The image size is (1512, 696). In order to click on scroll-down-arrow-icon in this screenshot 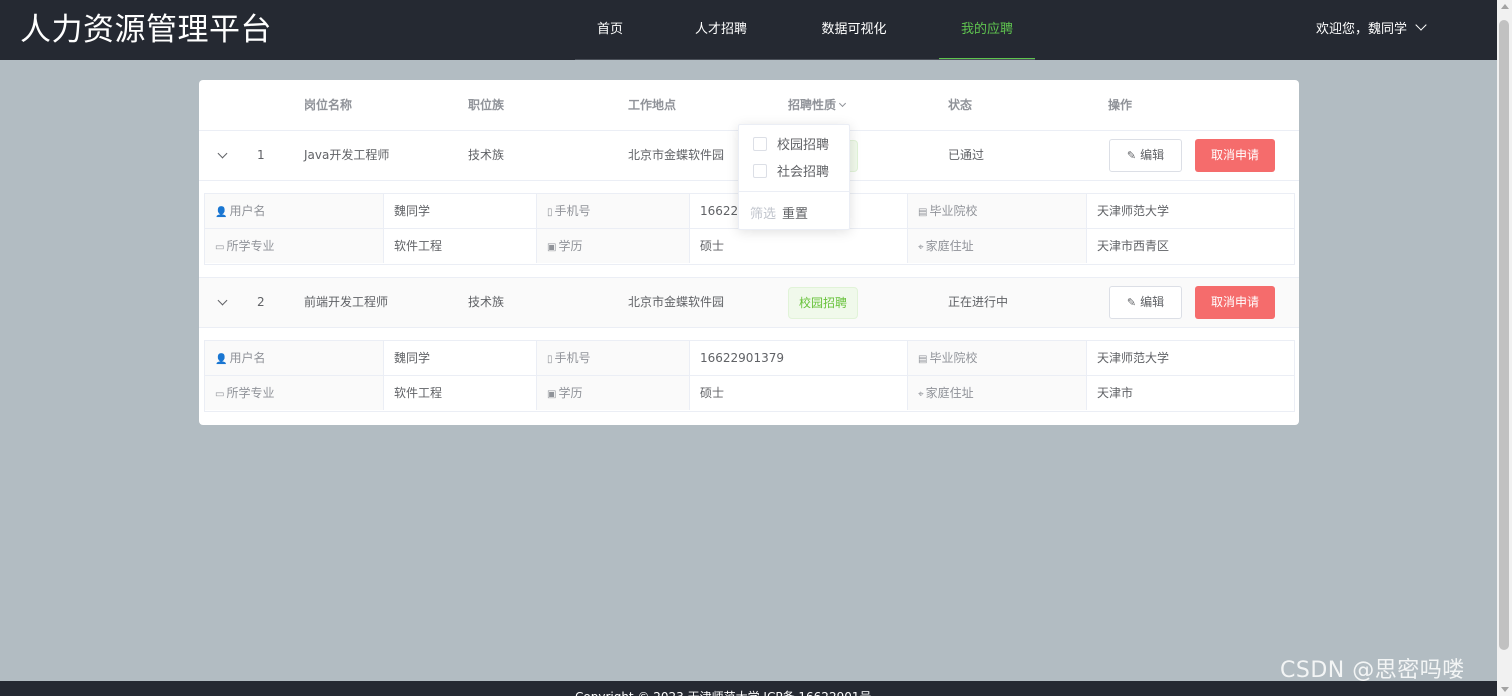, I will do `click(1505, 689)`.